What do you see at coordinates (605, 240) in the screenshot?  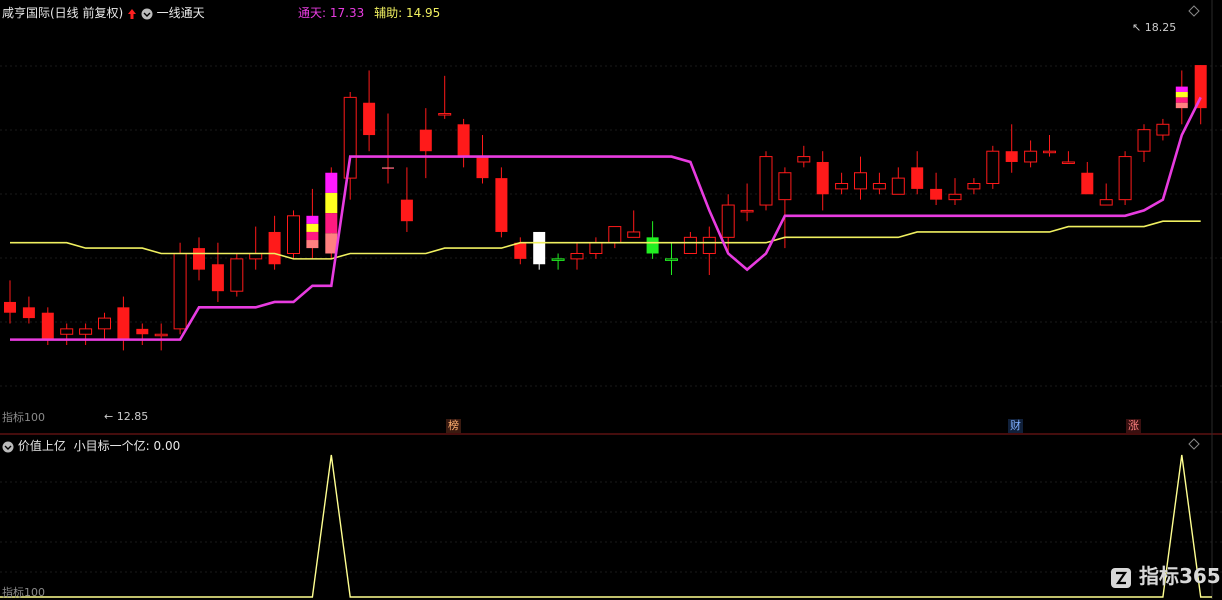 I see `ma-line` at bounding box center [605, 240].